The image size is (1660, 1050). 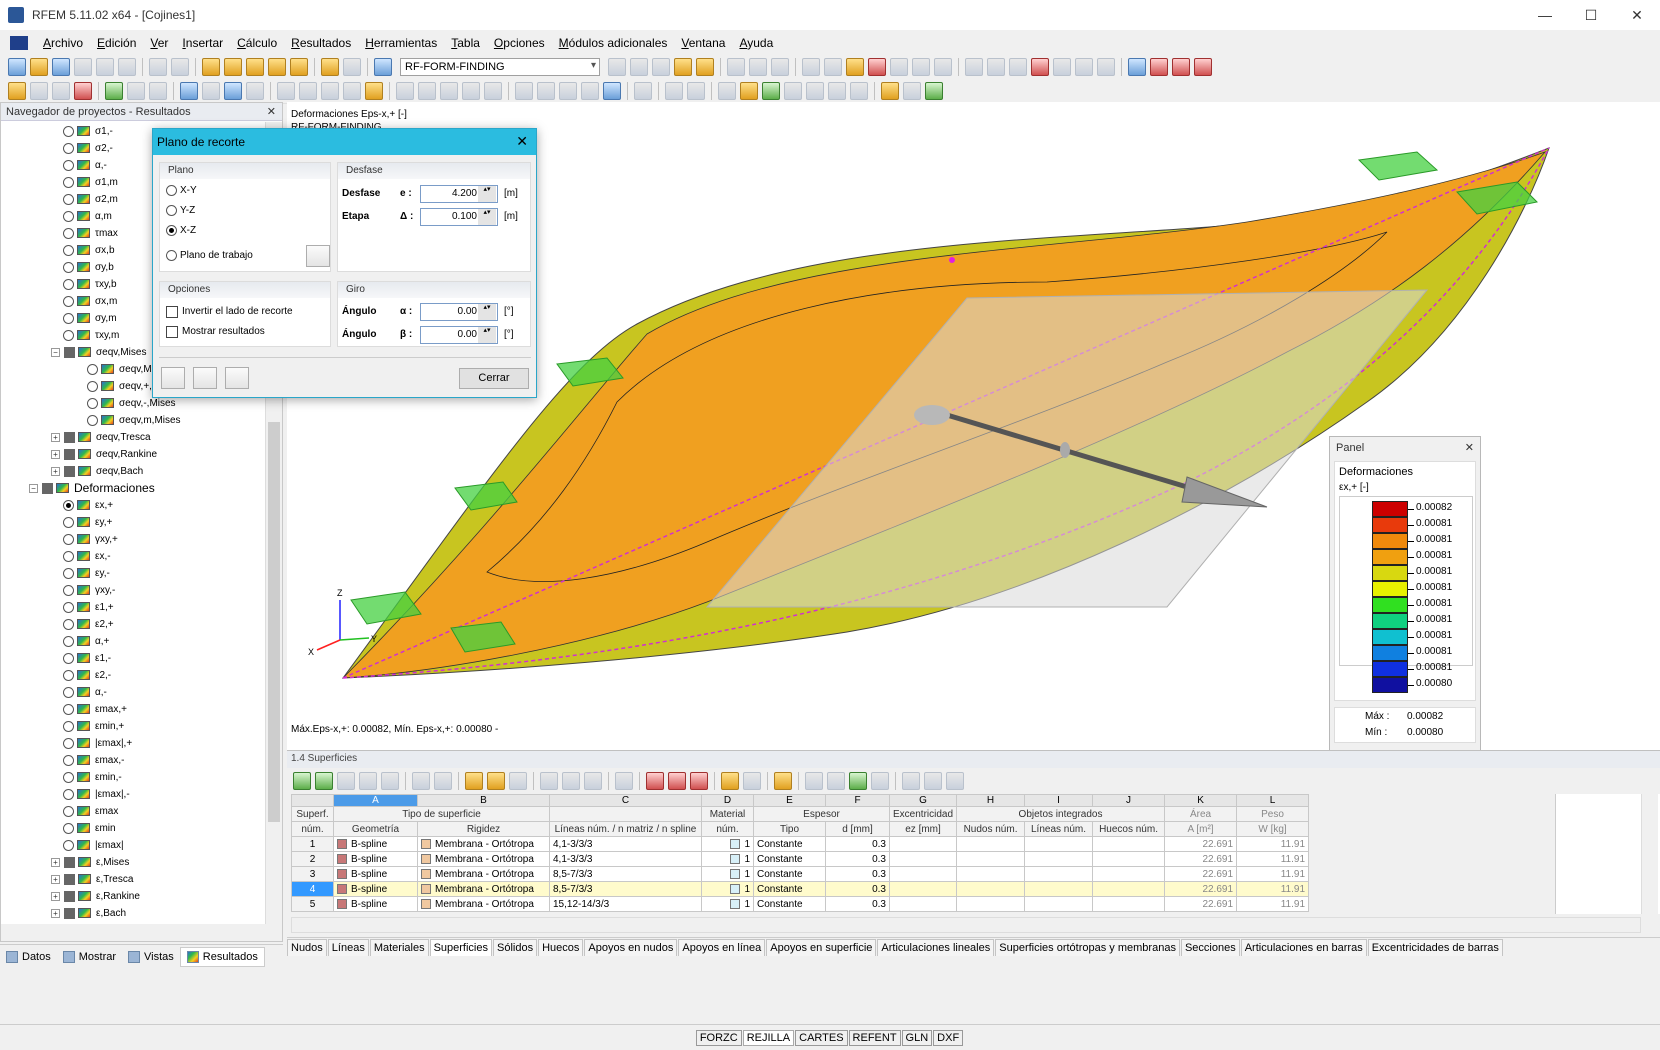 What do you see at coordinates (116, 43) in the screenshot?
I see `menu-edicion: Edición` at bounding box center [116, 43].